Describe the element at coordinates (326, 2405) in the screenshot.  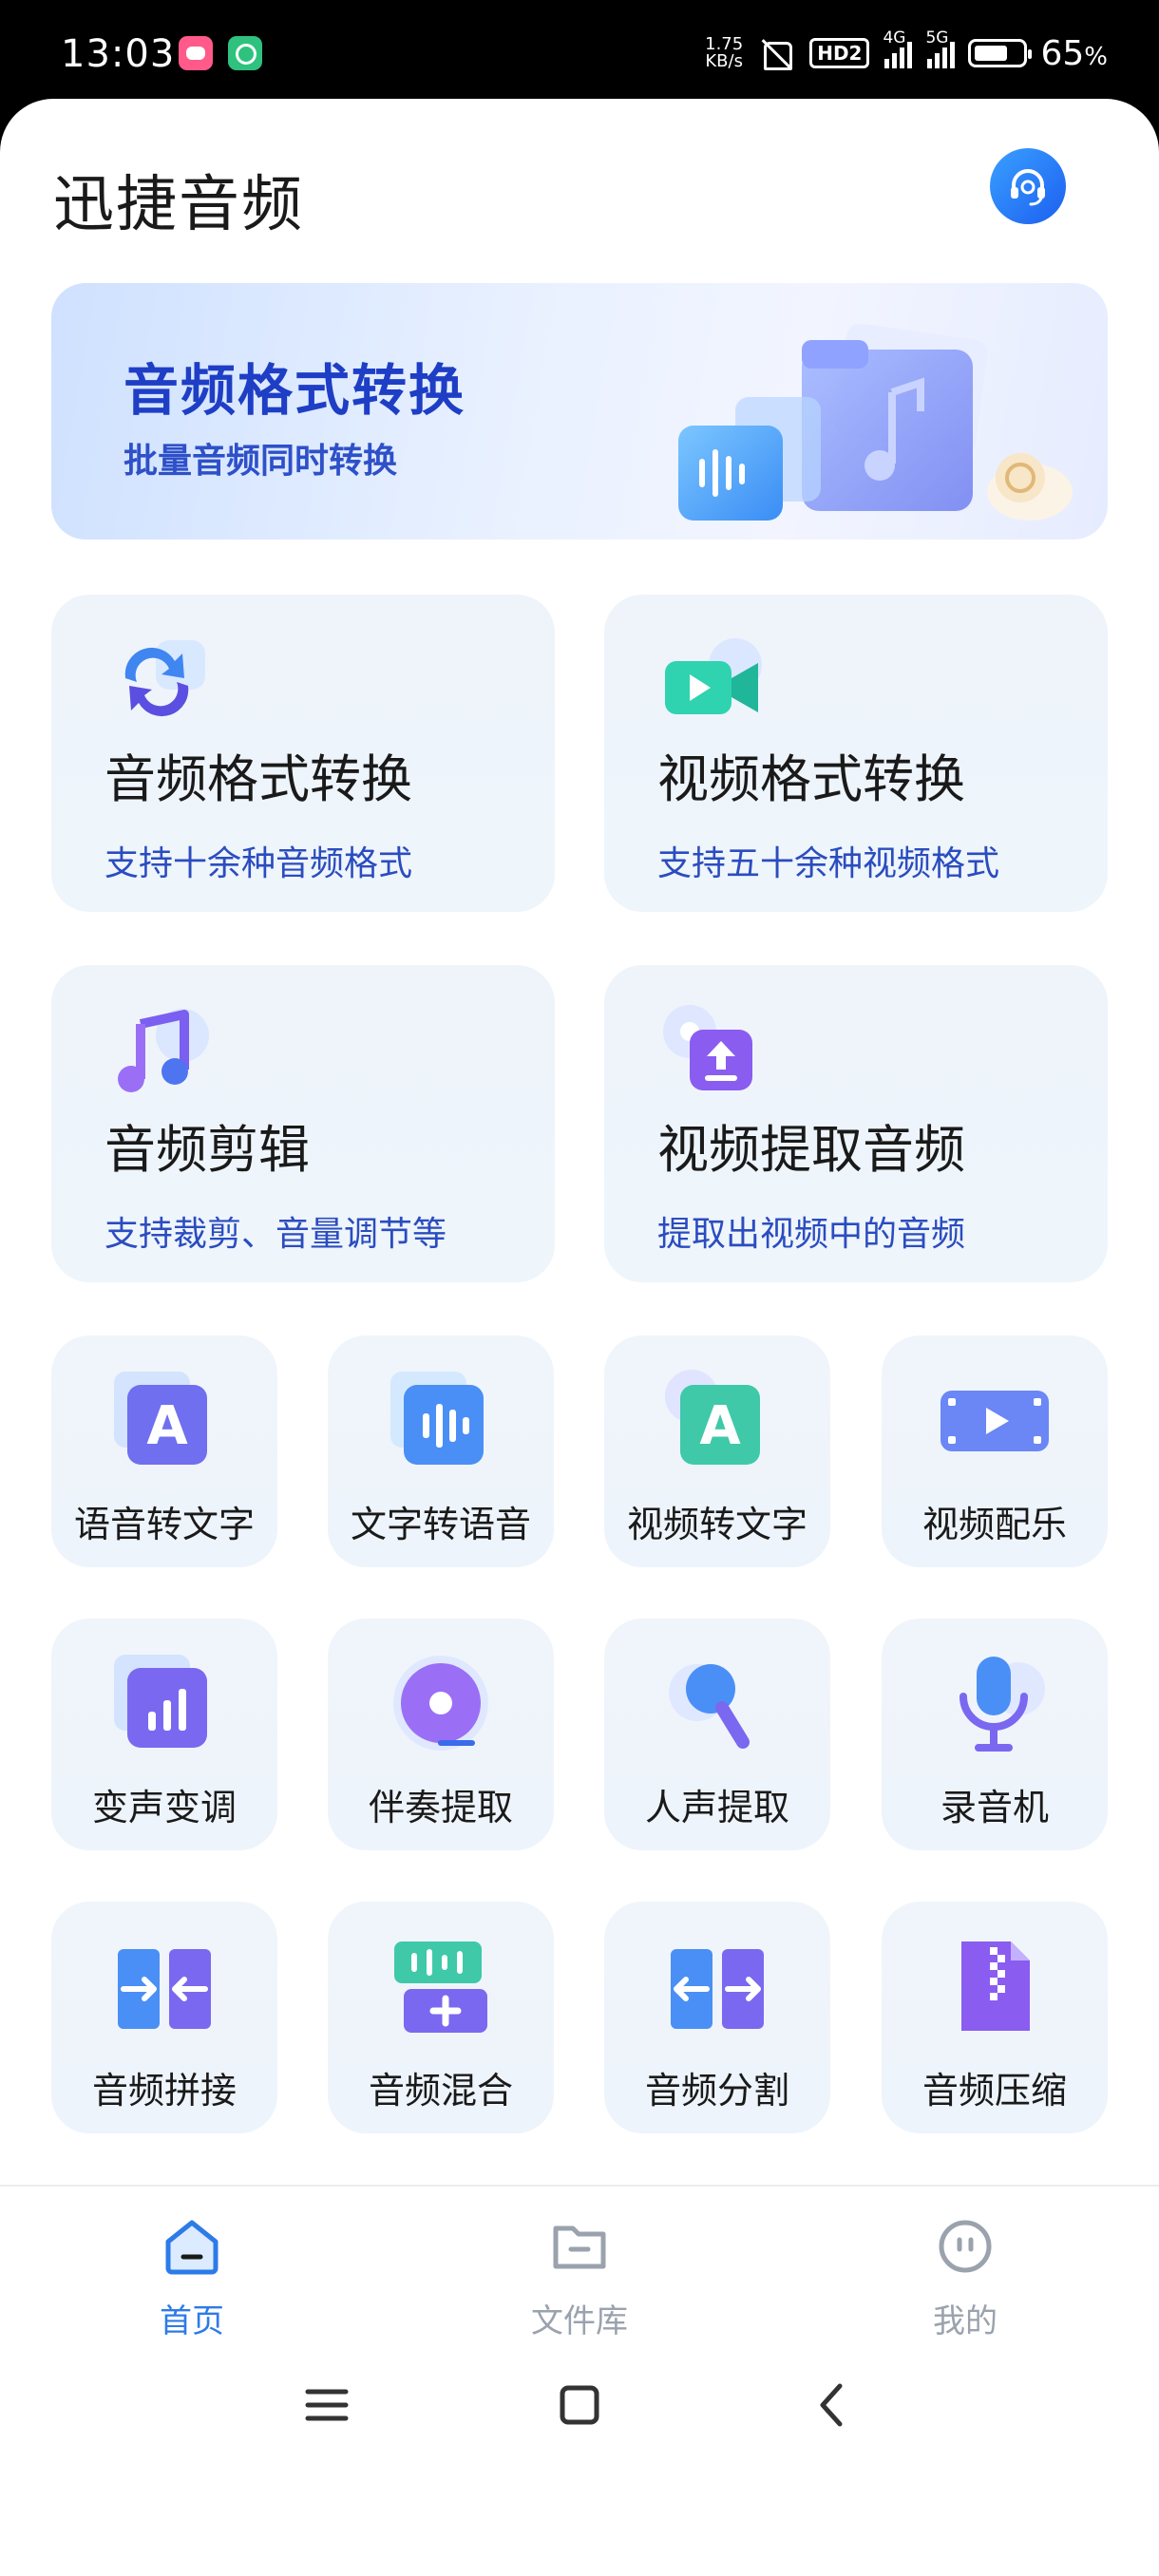
I see `menu-icon` at that location.